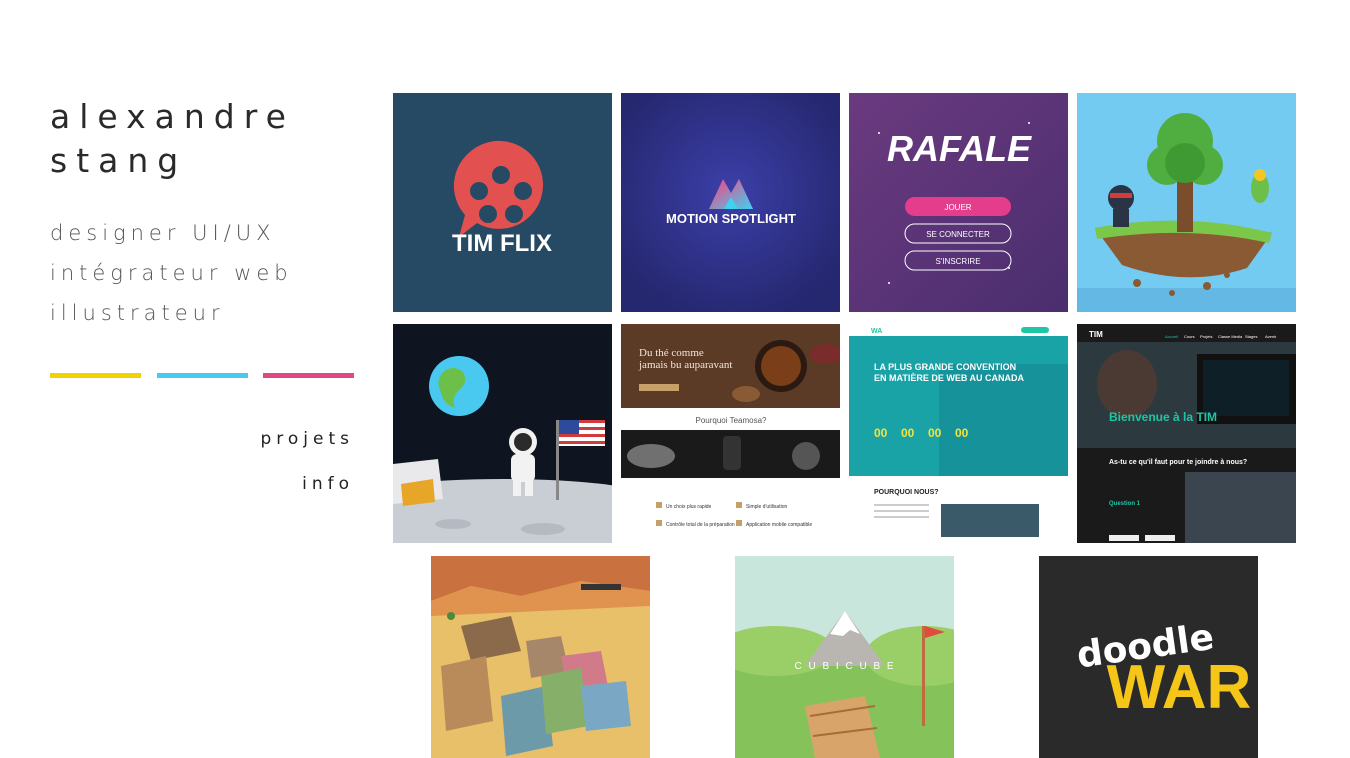 This screenshot has width=1350, height=758. I want to click on western-town-thumbnail, so click(540, 657).